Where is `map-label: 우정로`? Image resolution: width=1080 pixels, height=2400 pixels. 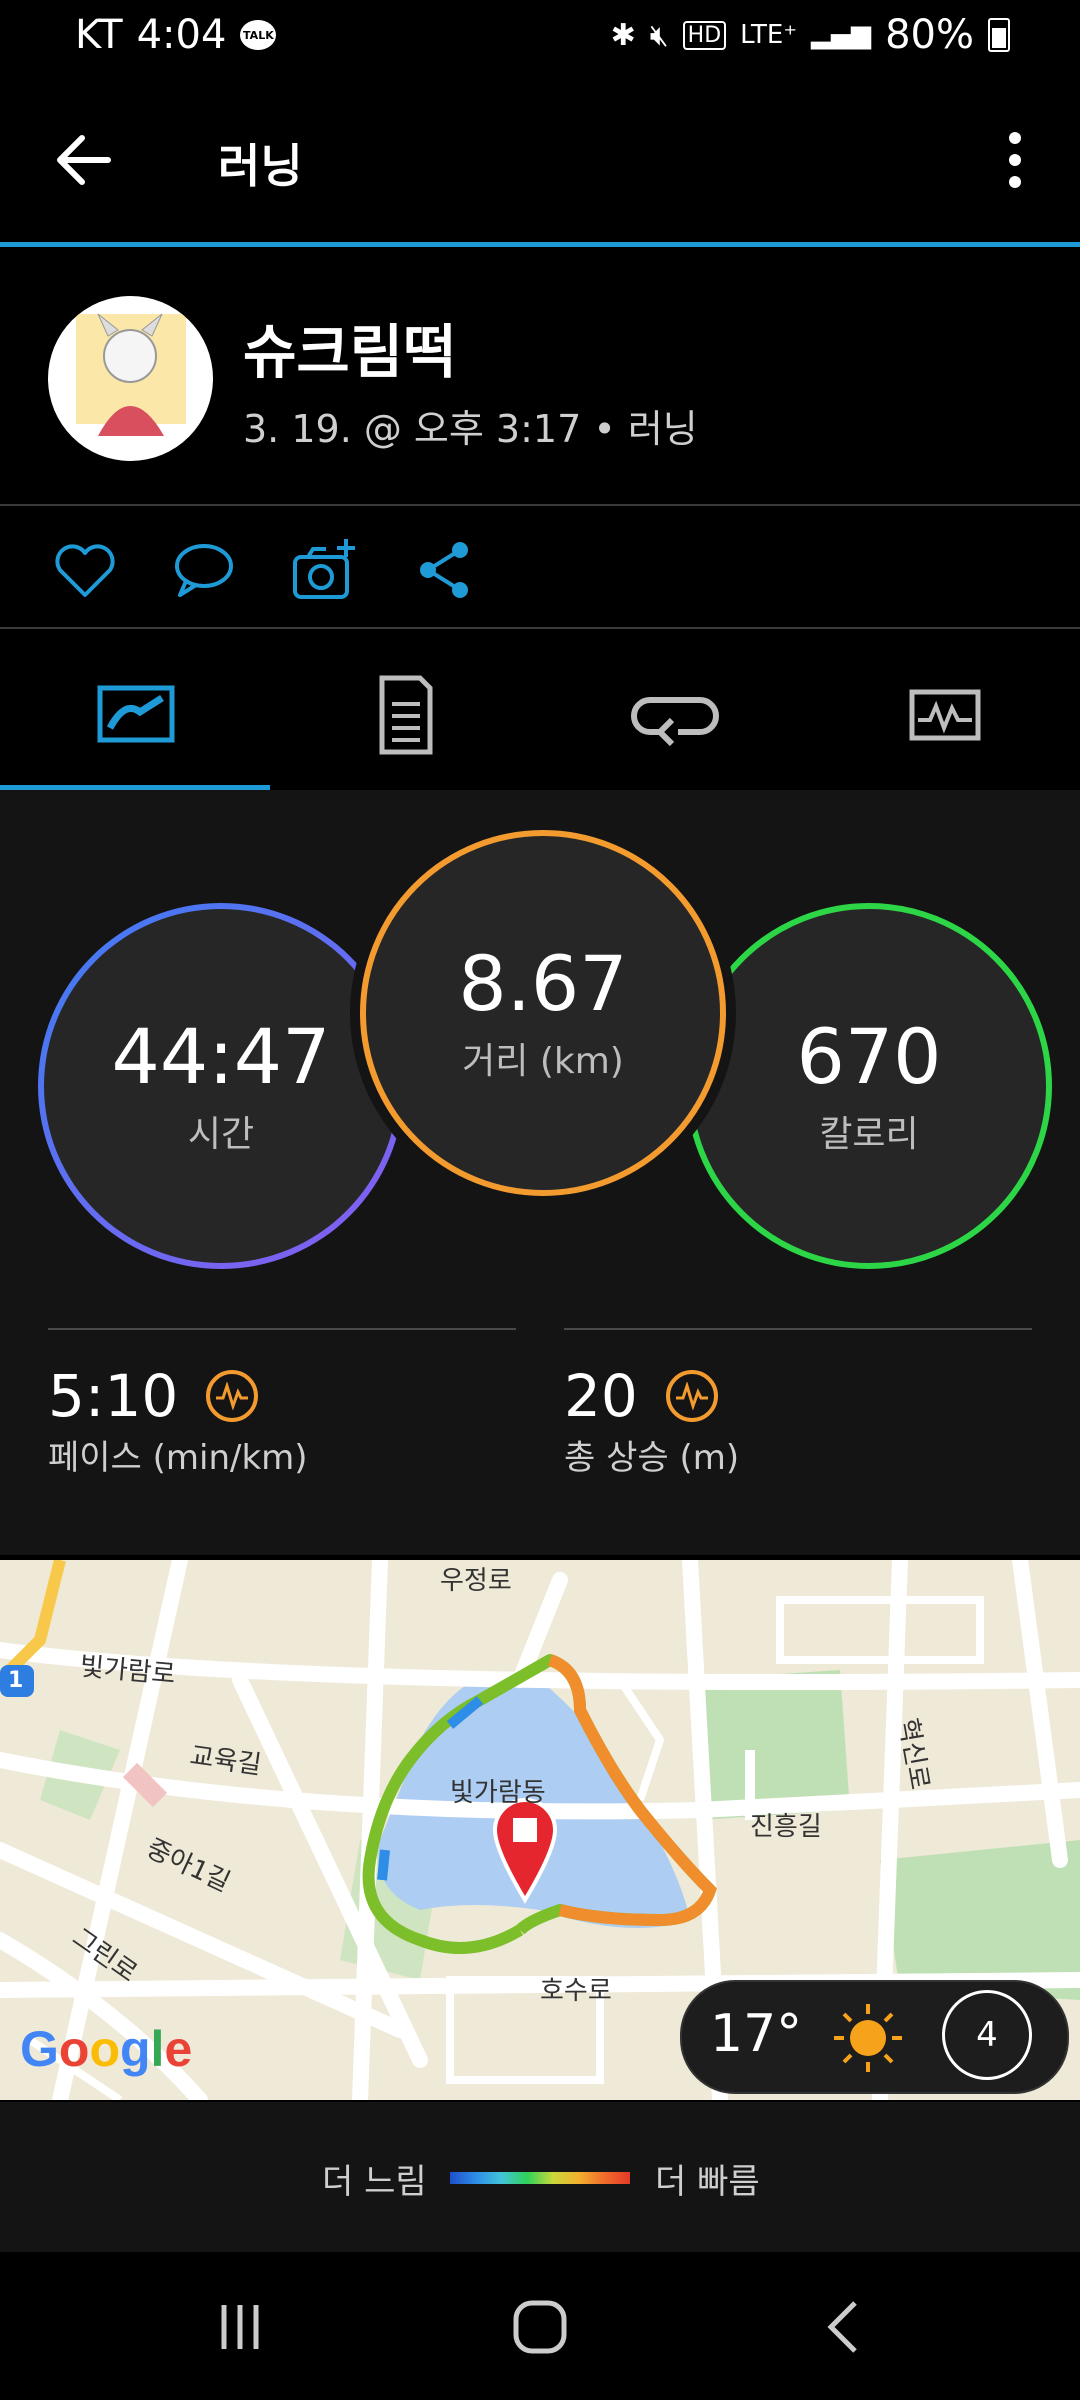
map-label: 우정로 is located at coordinates (476, 1581).